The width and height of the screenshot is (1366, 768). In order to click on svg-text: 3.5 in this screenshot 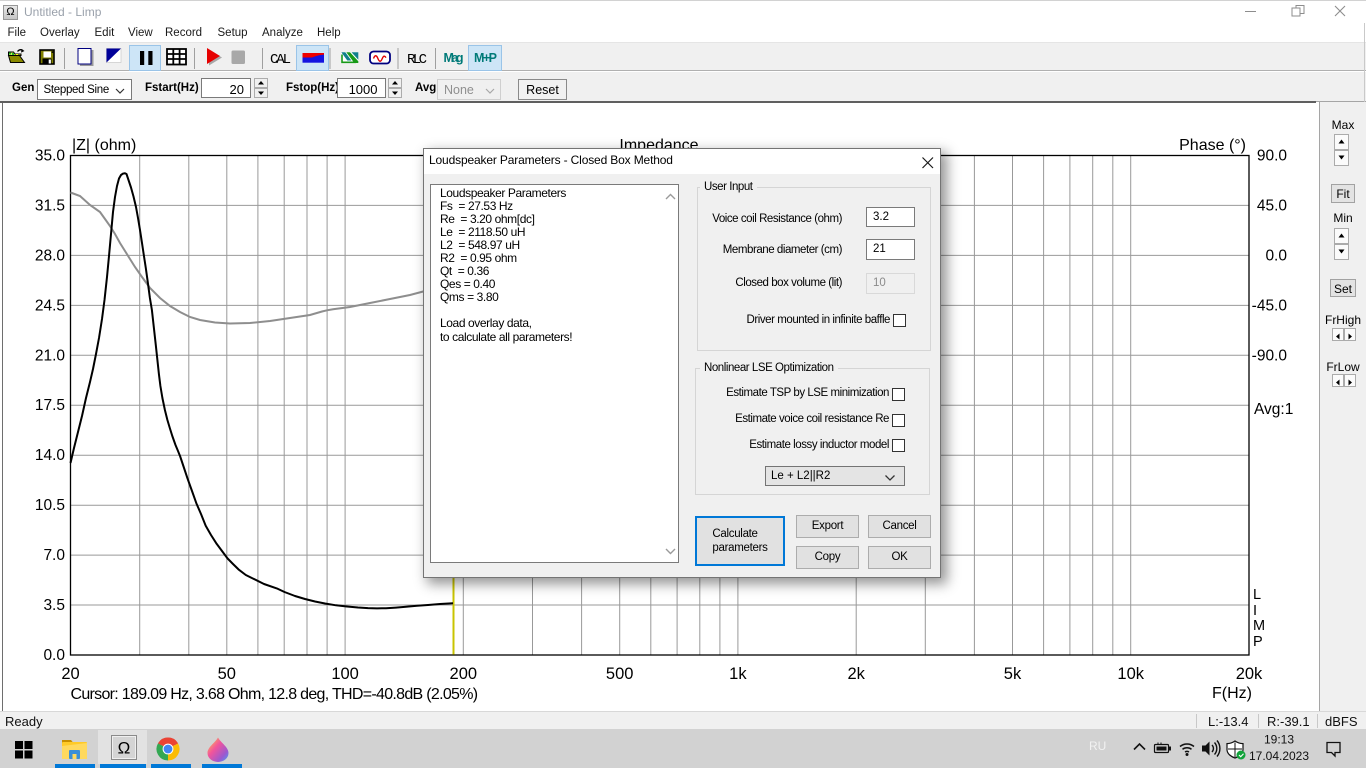, I will do `click(54, 605)`.